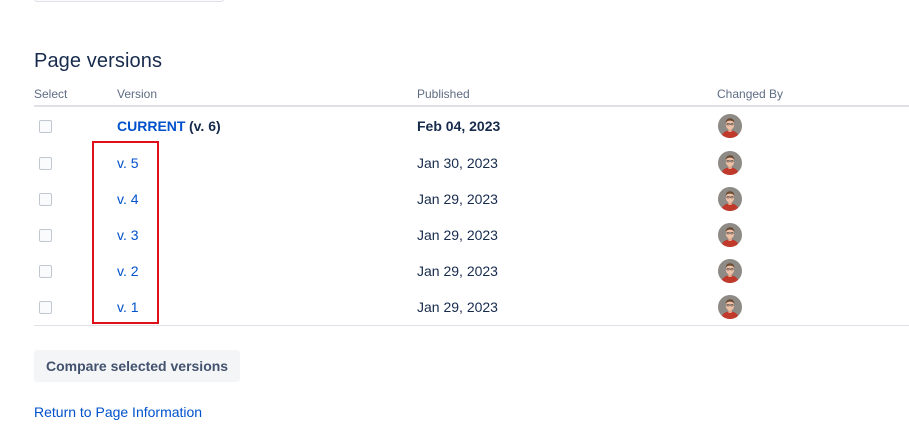 Image resolution: width=909 pixels, height=433 pixels. Describe the element at coordinates (118, 412) in the screenshot. I see `return-to-page-information-link: Return to Page Information` at that location.